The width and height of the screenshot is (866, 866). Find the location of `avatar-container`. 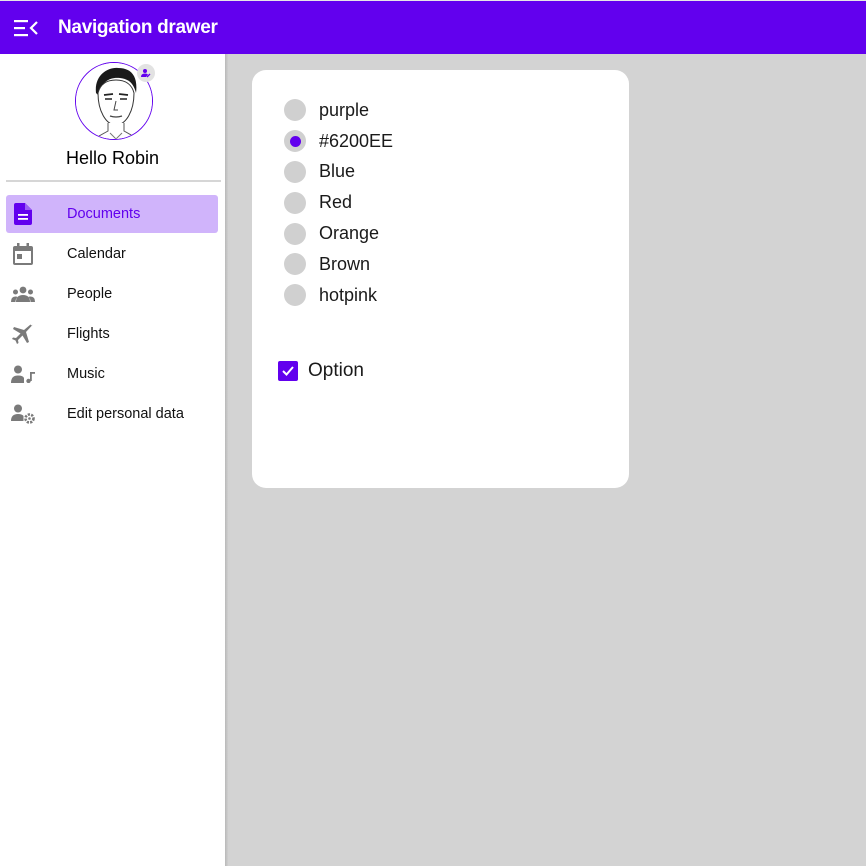

avatar-container is located at coordinates (115, 102).